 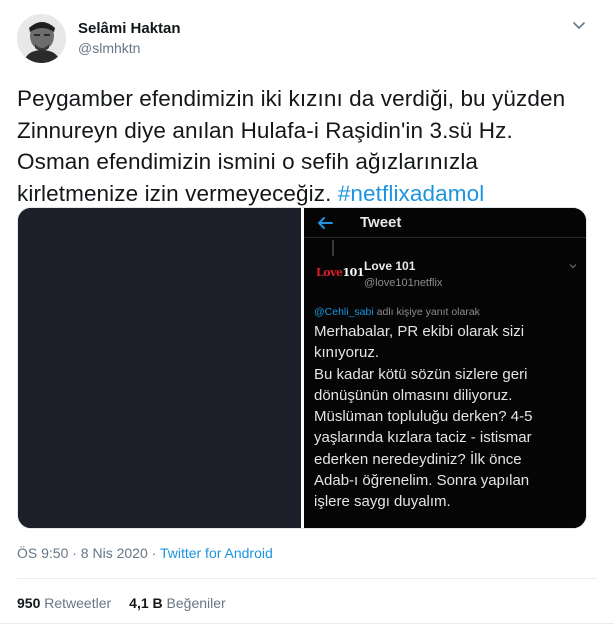 What do you see at coordinates (403, 283) in the screenshot?
I see `embedded-account-handle: @love101netflix` at bounding box center [403, 283].